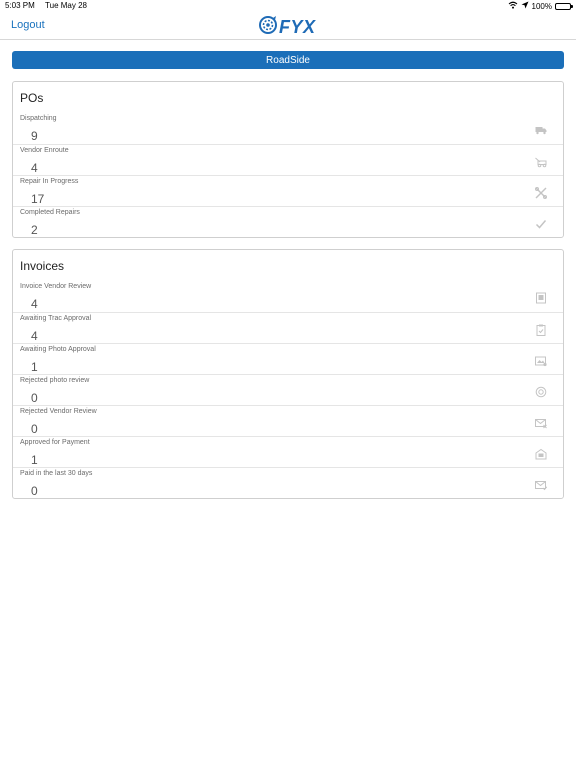 This screenshot has height=768, width=576. I want to click on fyx-logo: FYX, so click(287, 27).